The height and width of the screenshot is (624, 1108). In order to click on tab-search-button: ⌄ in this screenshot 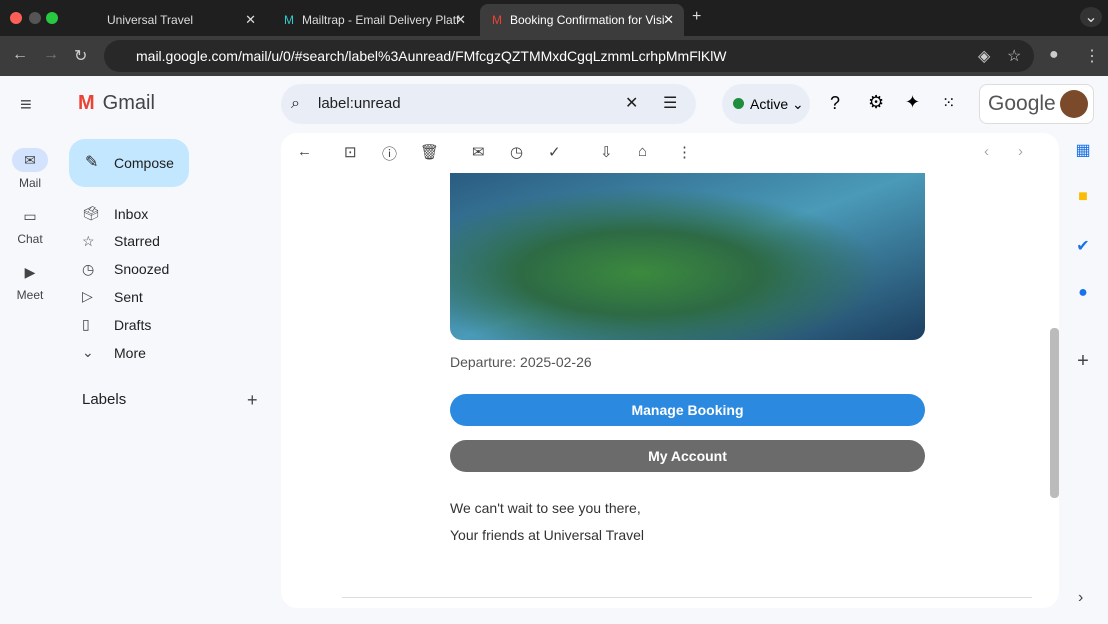, I will do `click(1091, 17)`.